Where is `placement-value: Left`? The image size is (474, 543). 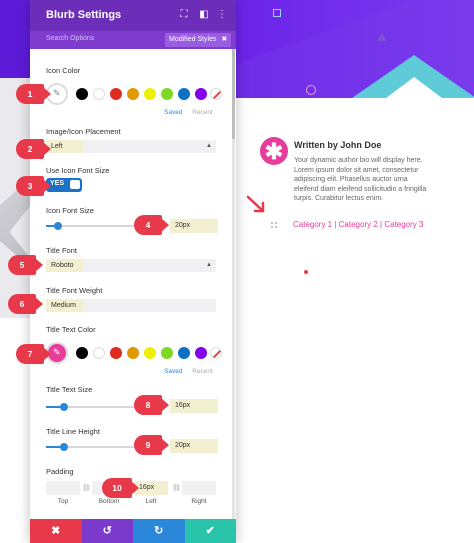 placement-value: Left is located at coordinates (57, 146).